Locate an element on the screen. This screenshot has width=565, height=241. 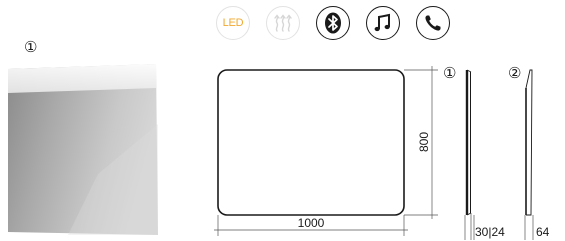
side-a-marker: ① is located at coordinates (450, 73).